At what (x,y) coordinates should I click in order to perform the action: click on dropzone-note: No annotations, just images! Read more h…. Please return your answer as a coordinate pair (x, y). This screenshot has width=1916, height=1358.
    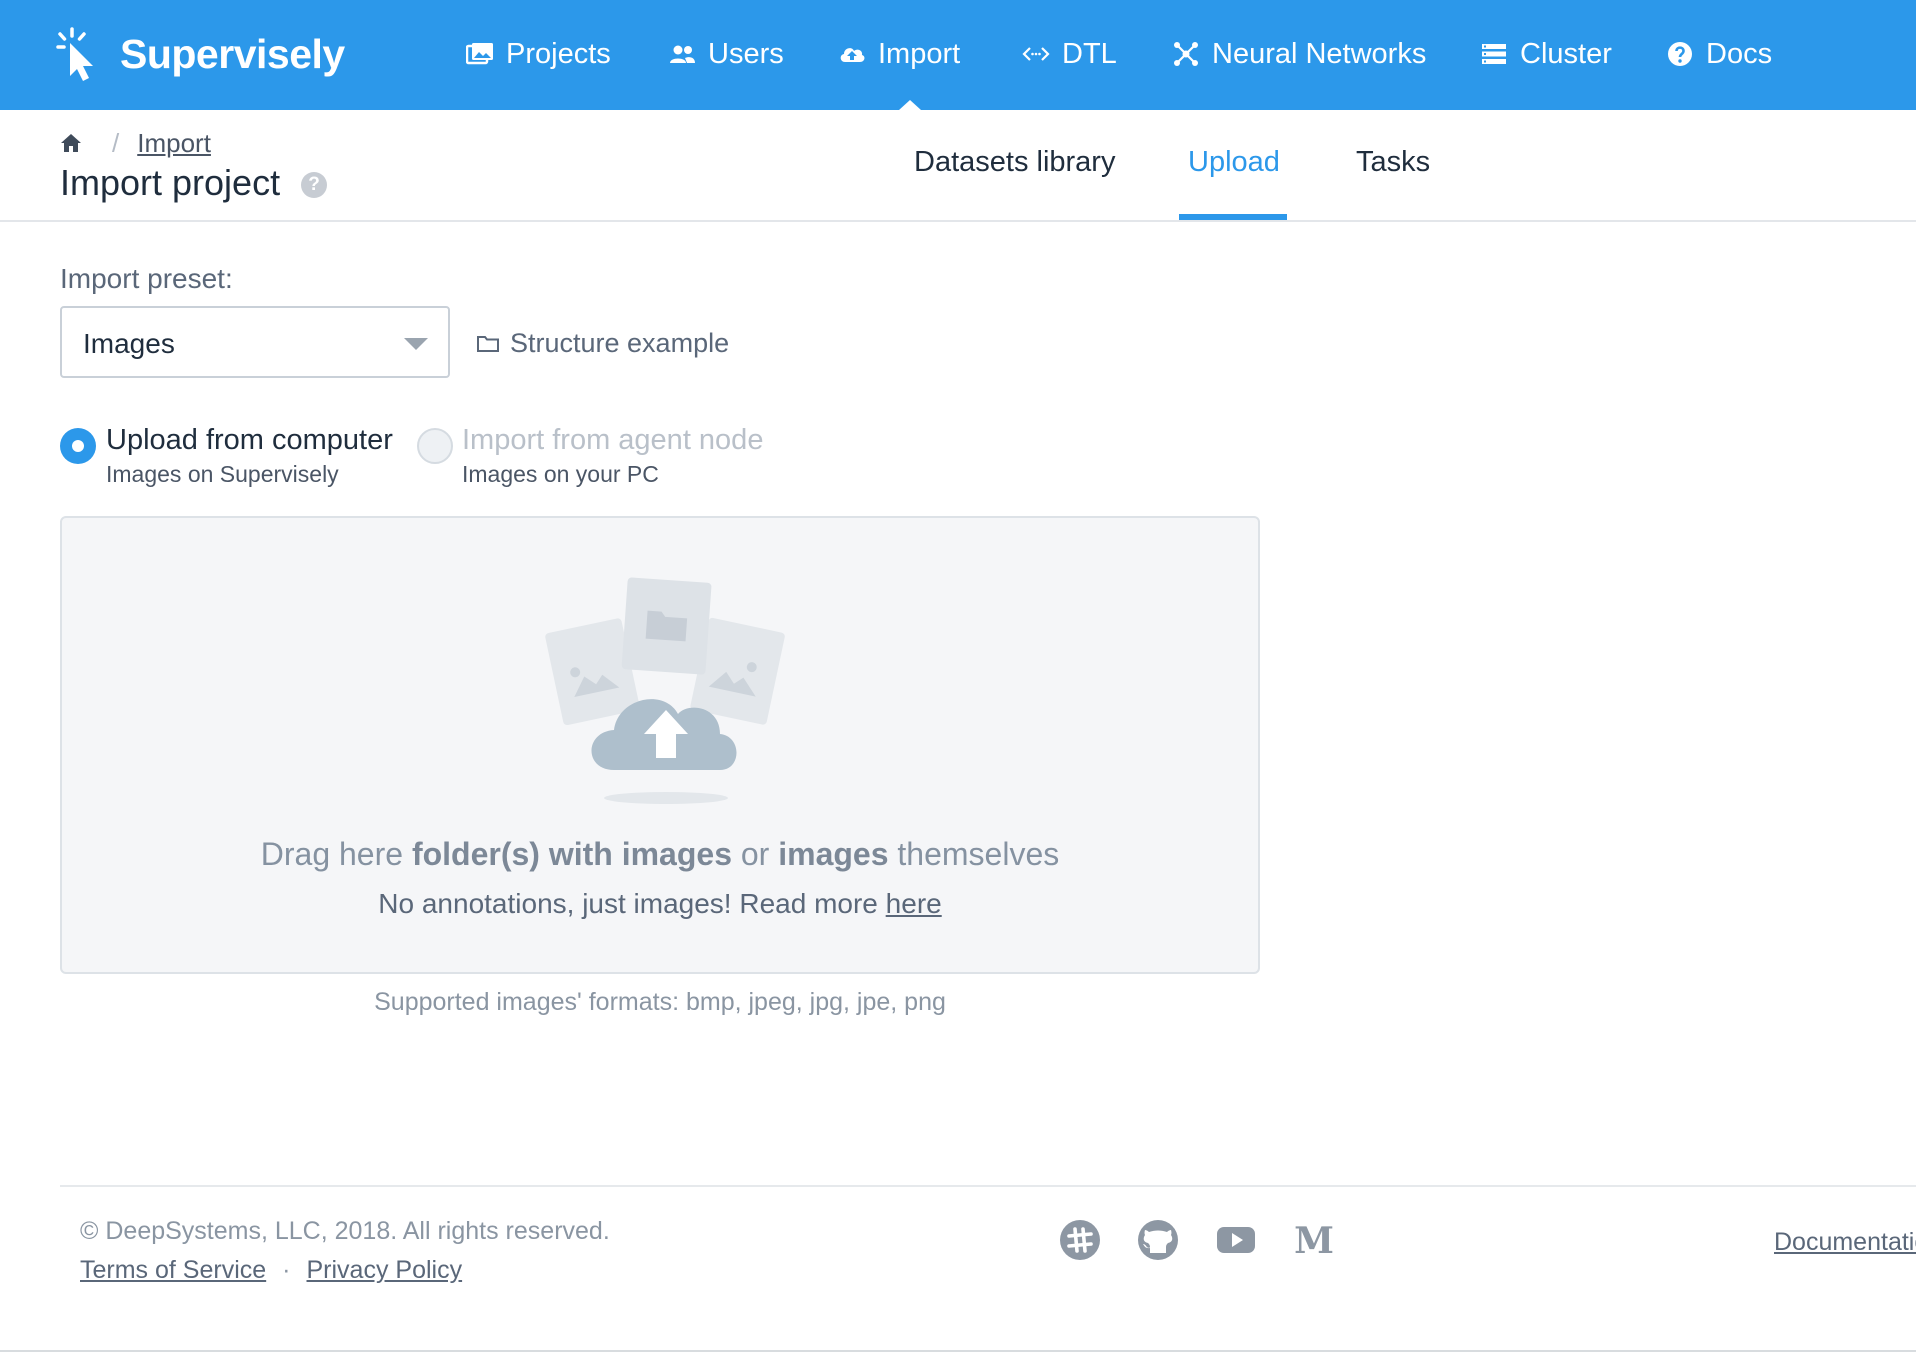
    Looking at the image, I should click on (660, 903).